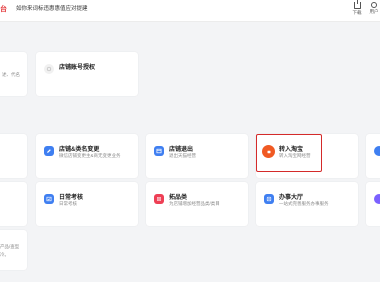  What do you see at coordinates (49, 199) in the screenshot?
I see `calendar-icon` at bounding box center [49, 199].